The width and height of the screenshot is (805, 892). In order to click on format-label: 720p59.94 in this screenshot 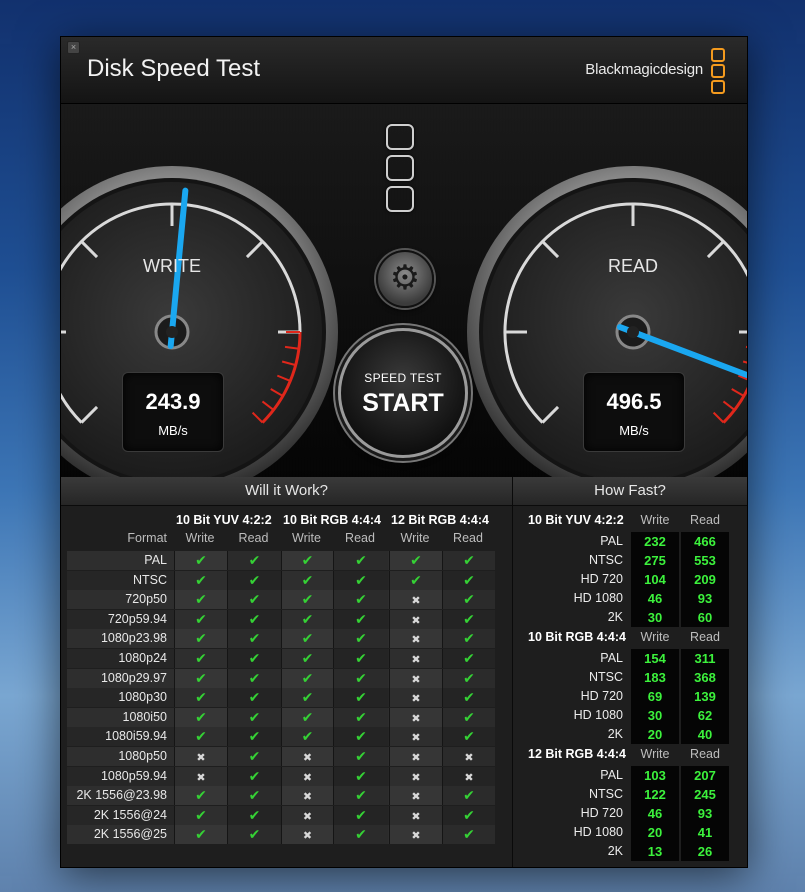, I will do `click(137, 618)`.